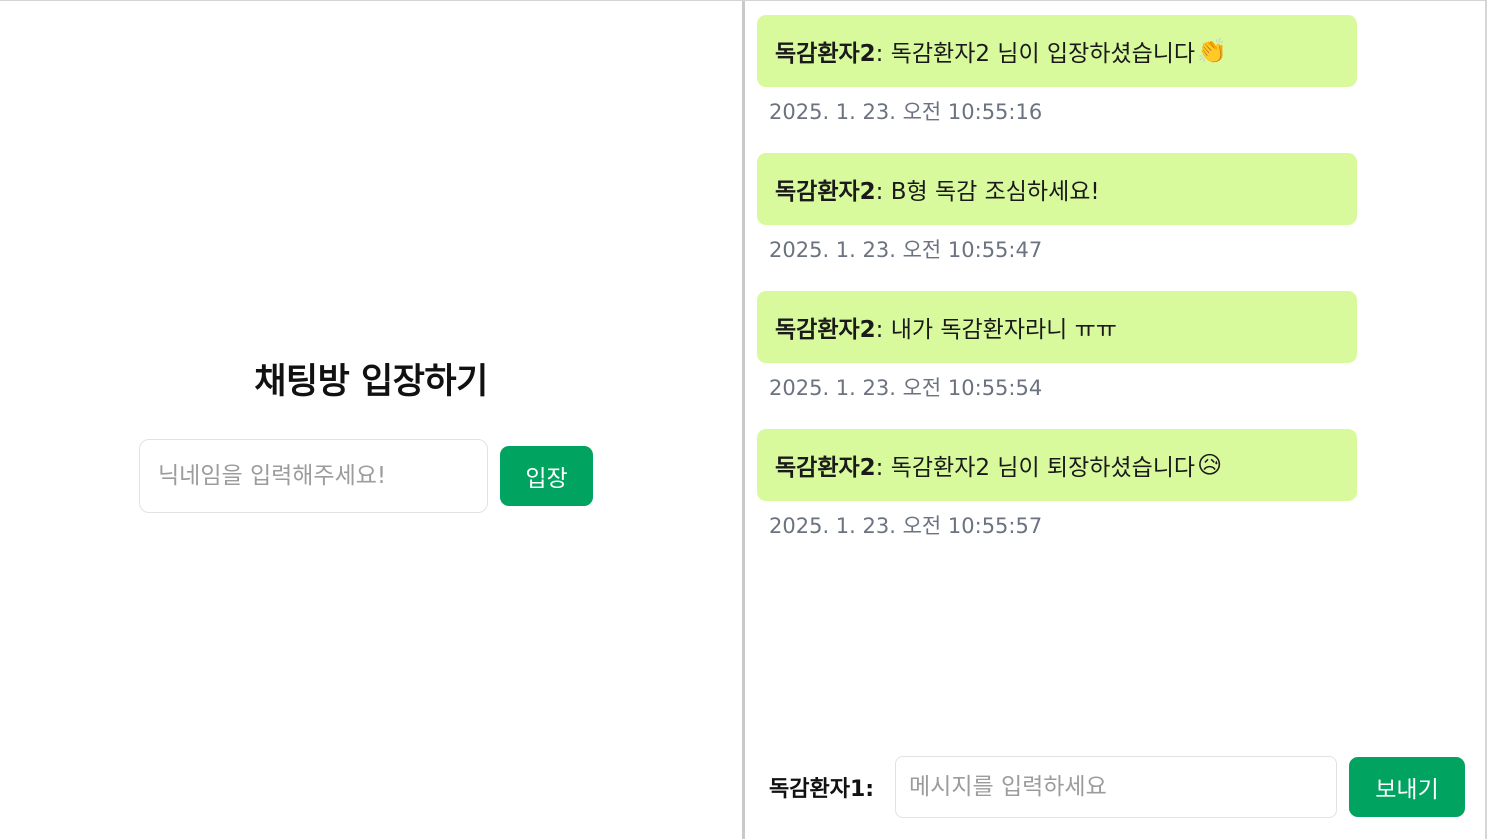 The width and height of the screenshot is (1487, 839). I want to click on message-bubble: 독감환자2 : B형 독감 조심하세요!, so click(1057, 189).